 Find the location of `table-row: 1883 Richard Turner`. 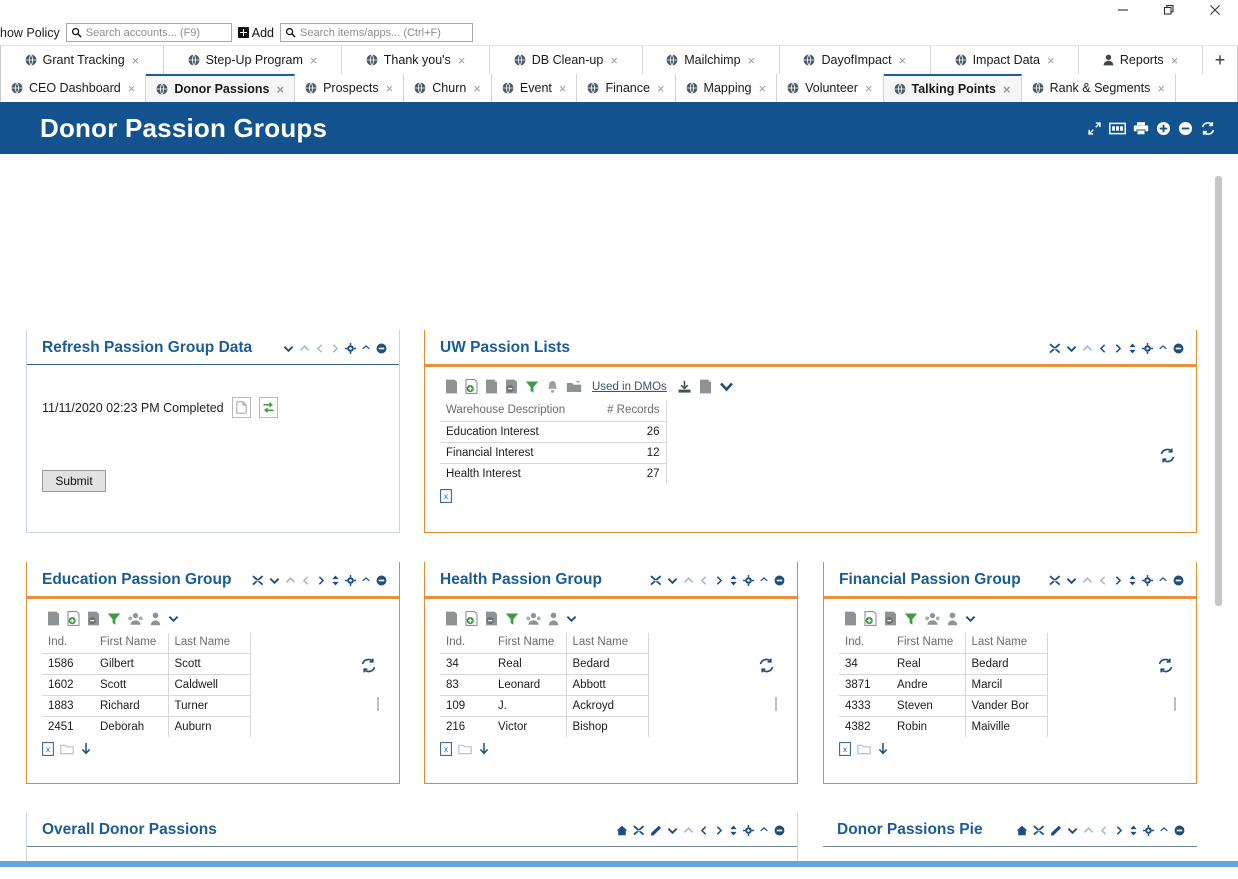

table-row: 1883 Richard Turner is located at coordinates (146, 706).